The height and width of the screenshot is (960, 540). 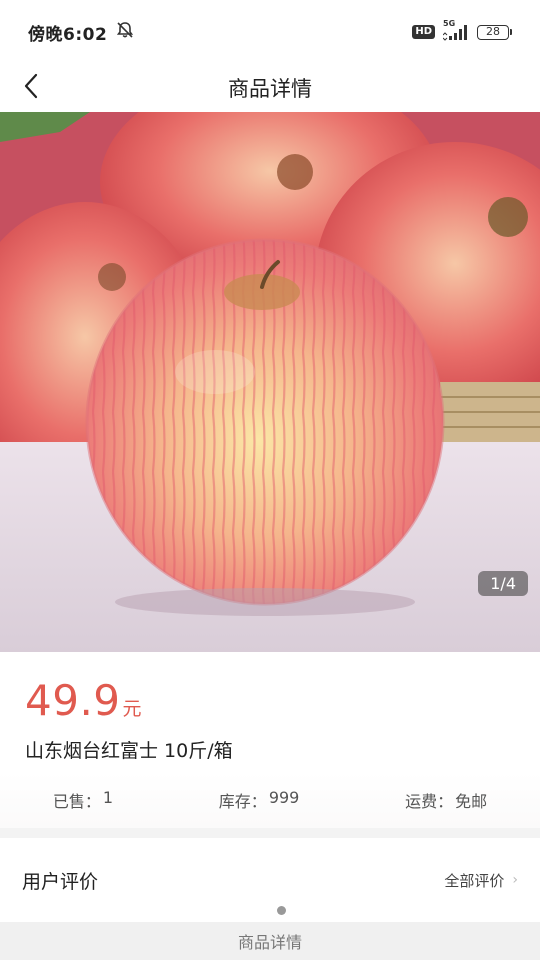 I want to click on price-unit: 元, so click(x=132, y=709).